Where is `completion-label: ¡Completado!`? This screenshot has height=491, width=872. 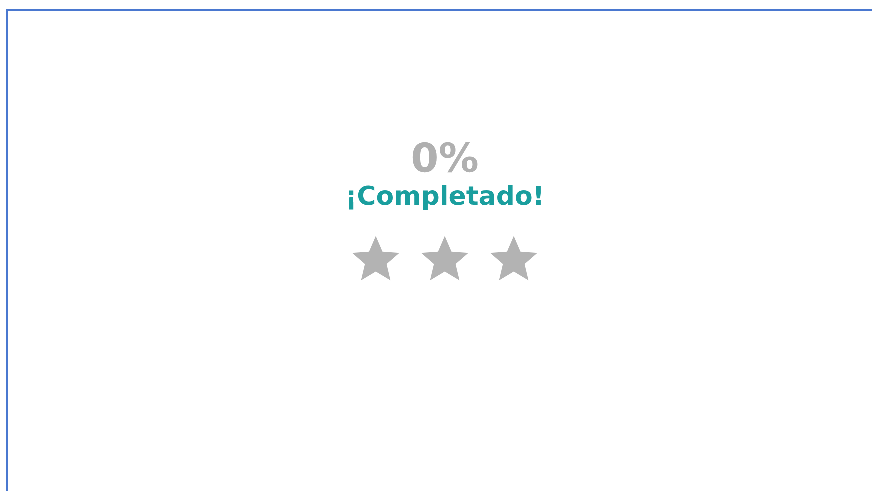
completion-label: ¡Completado! is located at coordinates (445, 197).